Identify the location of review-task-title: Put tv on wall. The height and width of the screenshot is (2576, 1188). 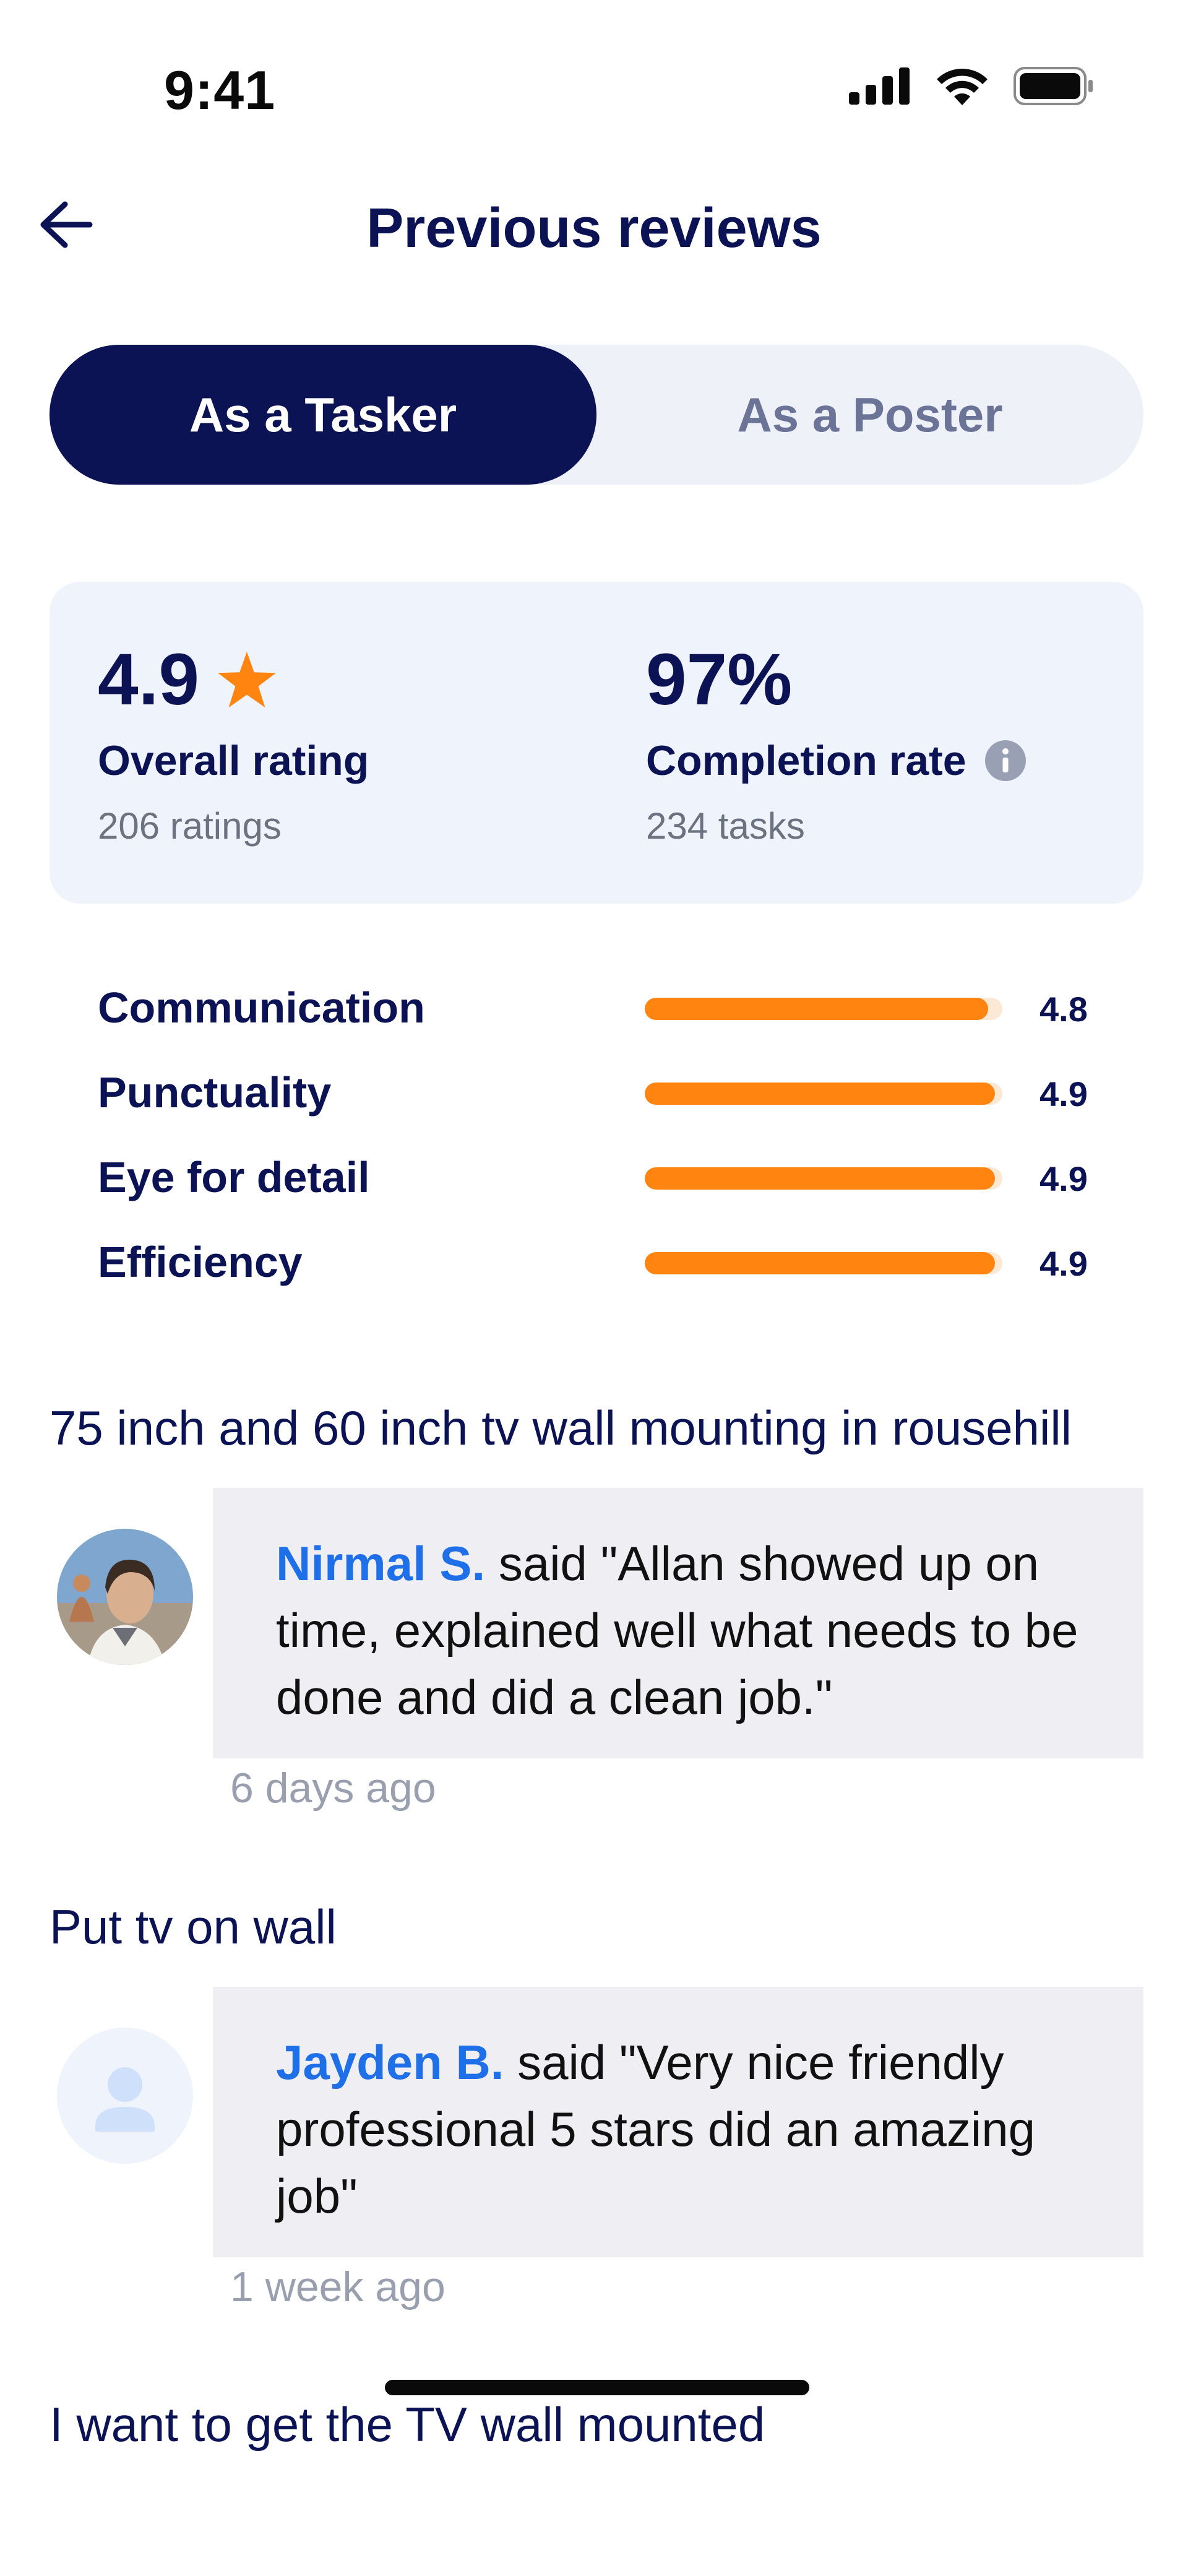
(194, 1927).